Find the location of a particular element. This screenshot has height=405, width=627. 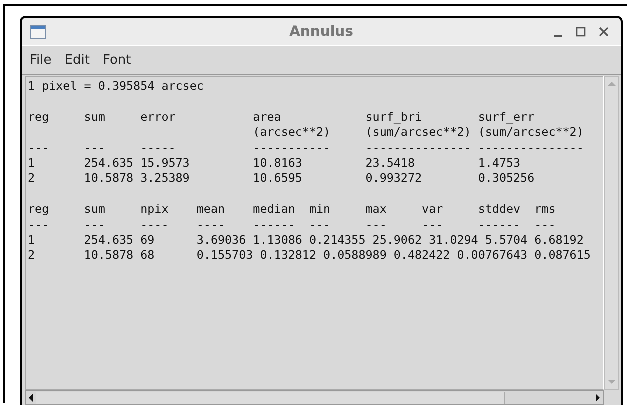

output-line: reg sum error area surf_bri surf_err is located at coordinates (281, 117).